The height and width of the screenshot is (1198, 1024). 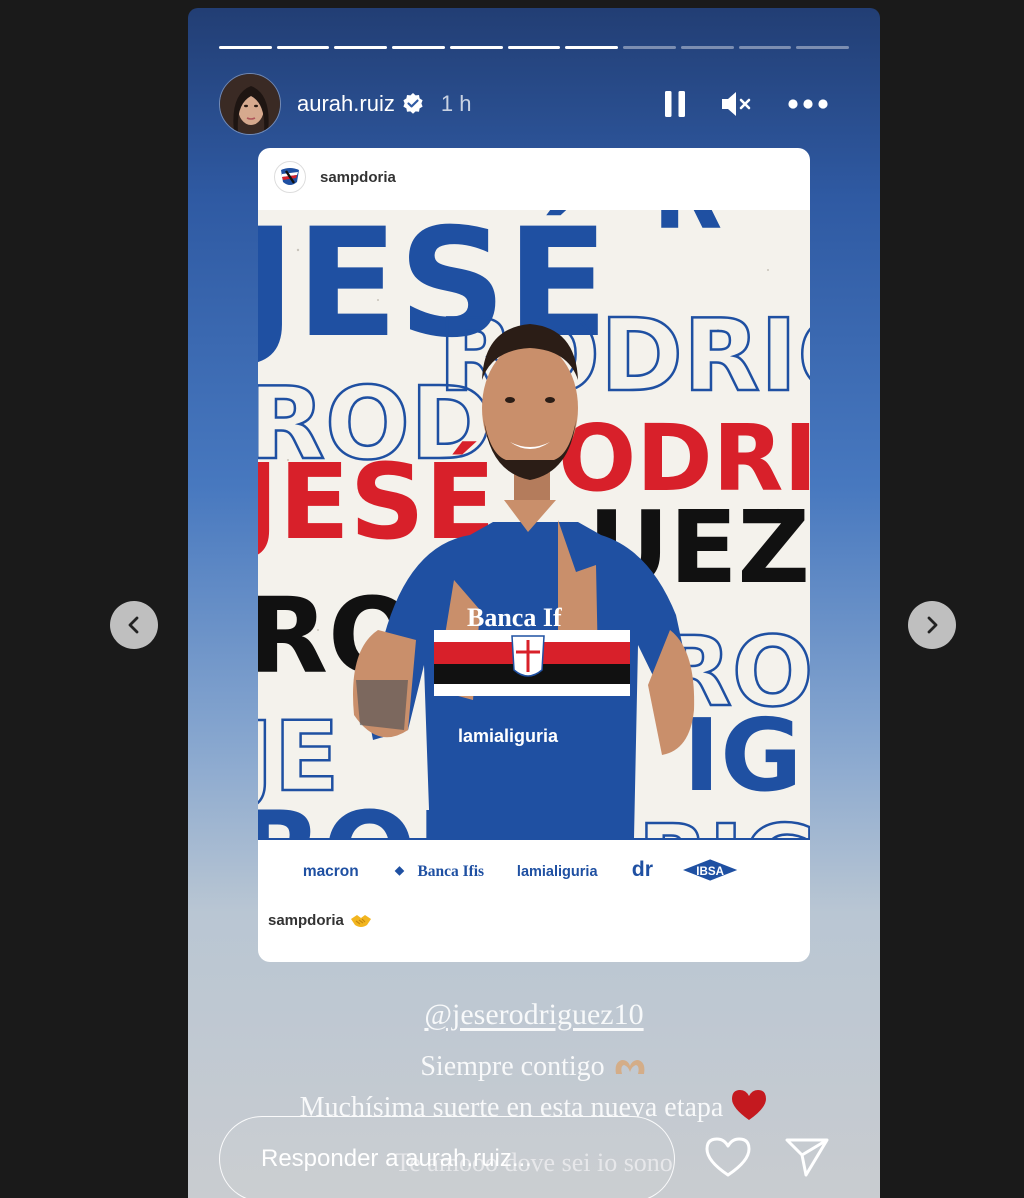 What do you see at coordinates (514, 617) in the screenshot?
I see `shirt-sponsor-chest: Banca If` at bounding box center [514, 617].